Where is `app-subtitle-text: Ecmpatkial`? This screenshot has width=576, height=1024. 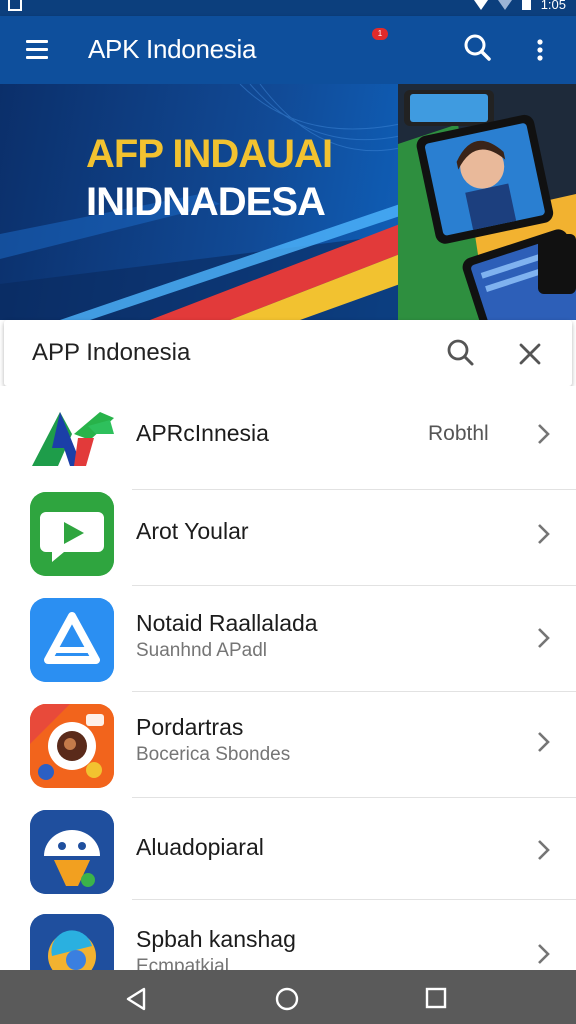
app-subtitle-text: Ecmpatkial is located at coordinates (182, 963).